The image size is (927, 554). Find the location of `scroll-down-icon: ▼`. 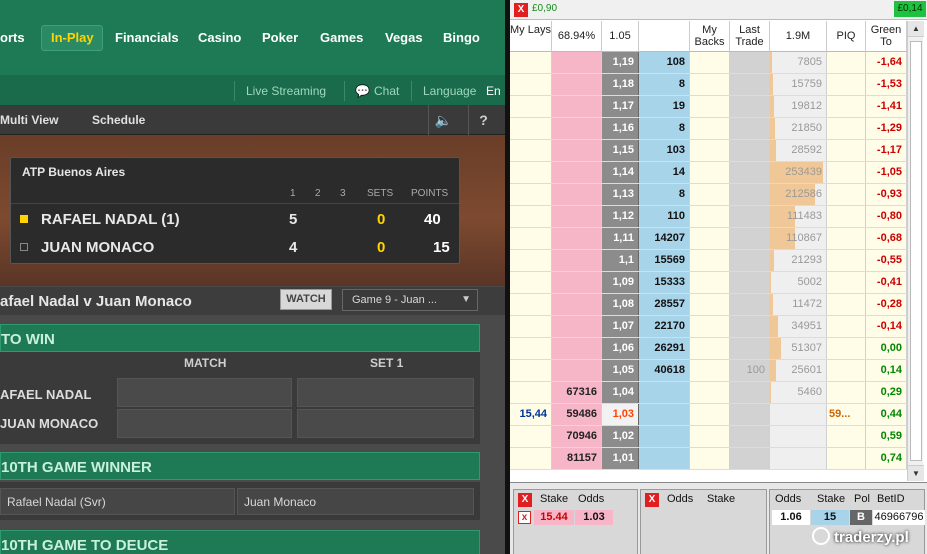

scroll-down-icon: ▼ is located at coordinates (916, 473).